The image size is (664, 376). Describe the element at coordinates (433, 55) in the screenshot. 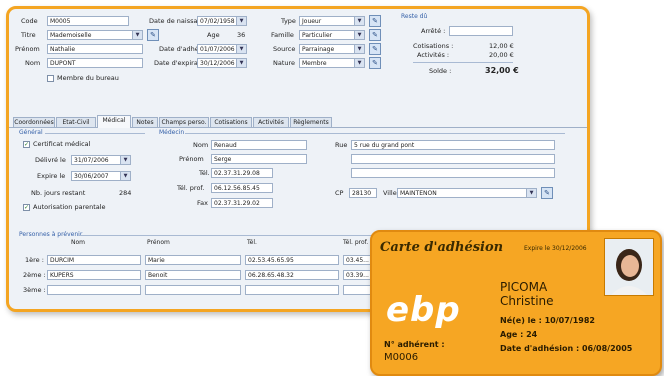

I see `activites-label: Activités :` at that location.